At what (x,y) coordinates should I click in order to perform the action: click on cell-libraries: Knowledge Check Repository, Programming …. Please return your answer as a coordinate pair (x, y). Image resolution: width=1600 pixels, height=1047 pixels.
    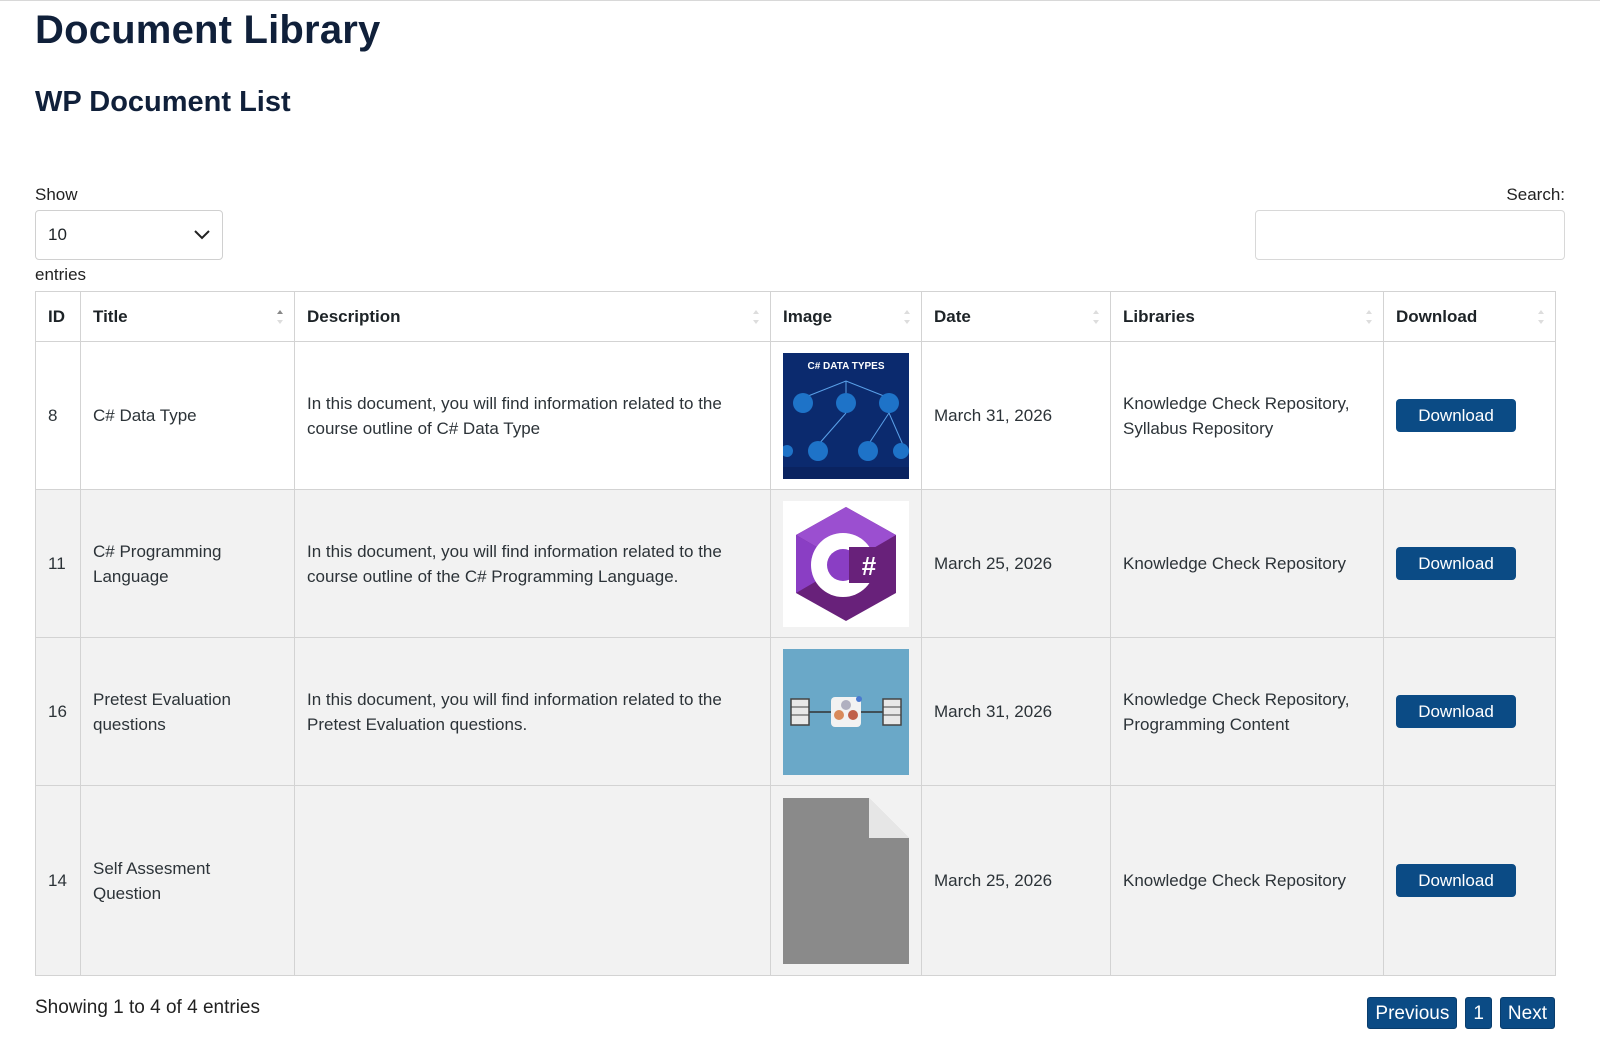
    Looking at the image, I should click on (1247, 711).